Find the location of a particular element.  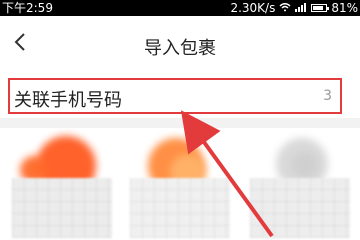

status-right: 2.30K/s 81% is located at coordinates (294, 8).